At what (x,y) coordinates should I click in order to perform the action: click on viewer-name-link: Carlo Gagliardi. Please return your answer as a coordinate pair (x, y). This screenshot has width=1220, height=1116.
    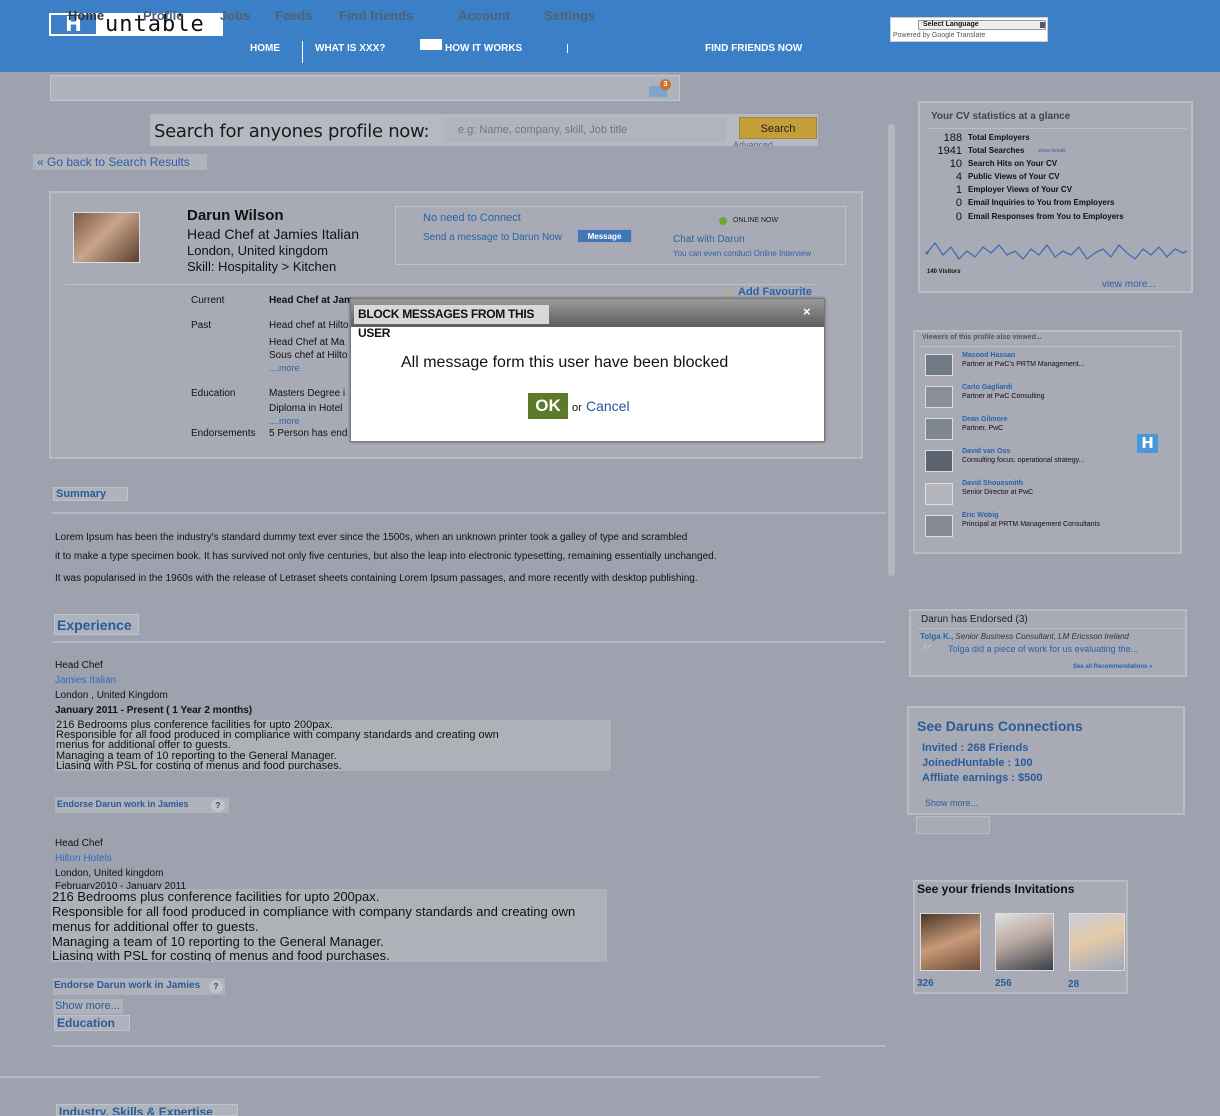
    Looking at the image, I should click on (987, 387).